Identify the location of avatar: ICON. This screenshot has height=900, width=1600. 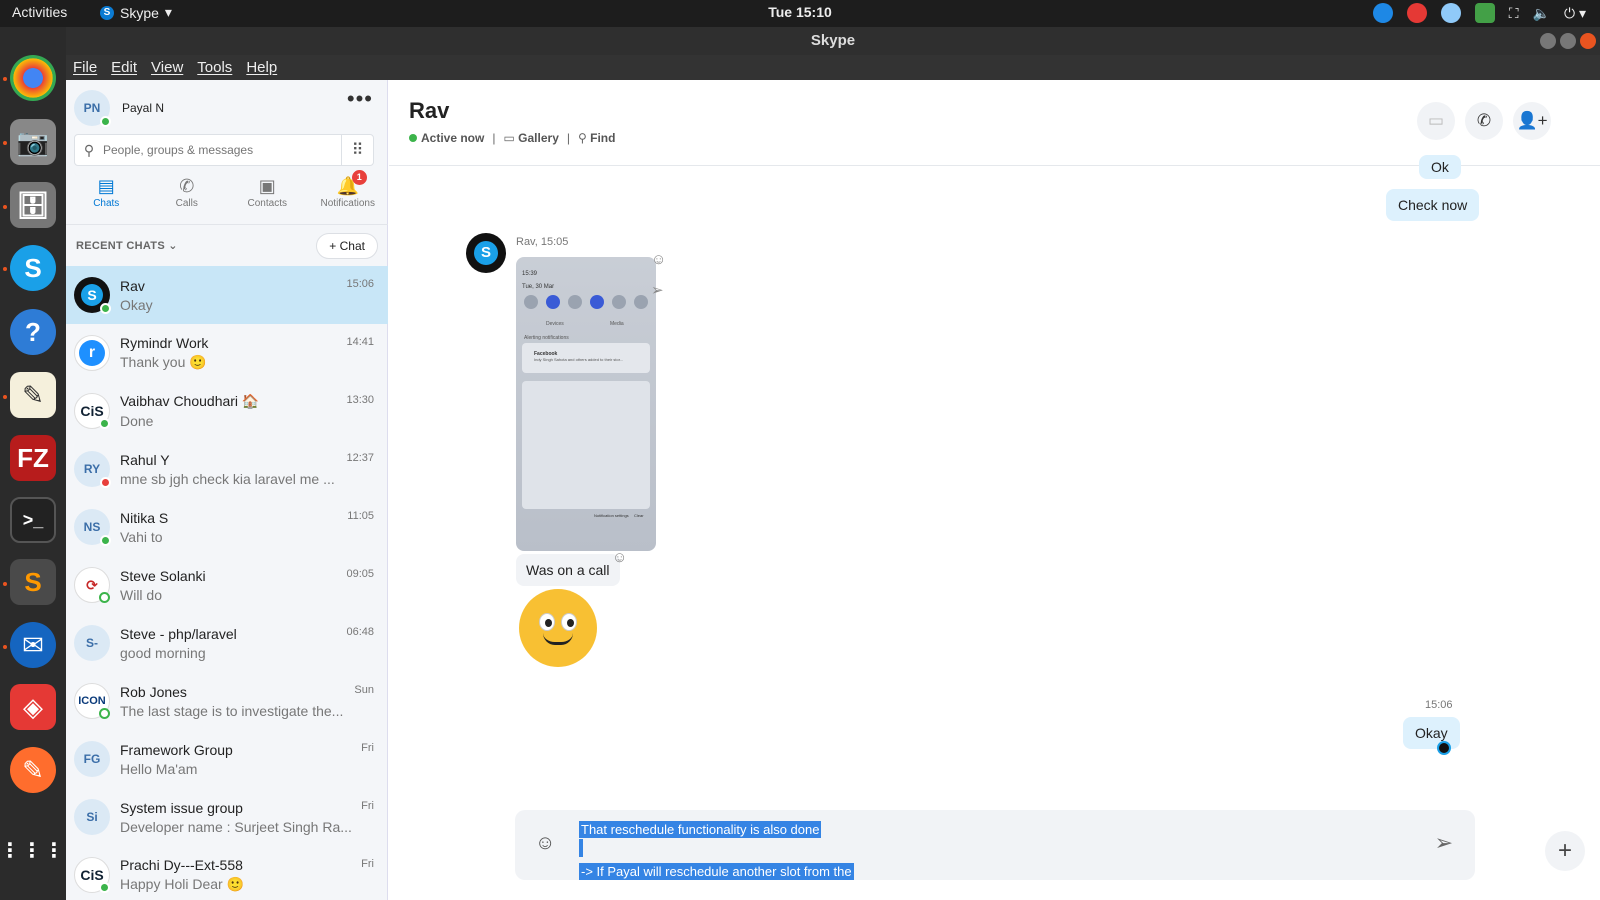
(92, 701).